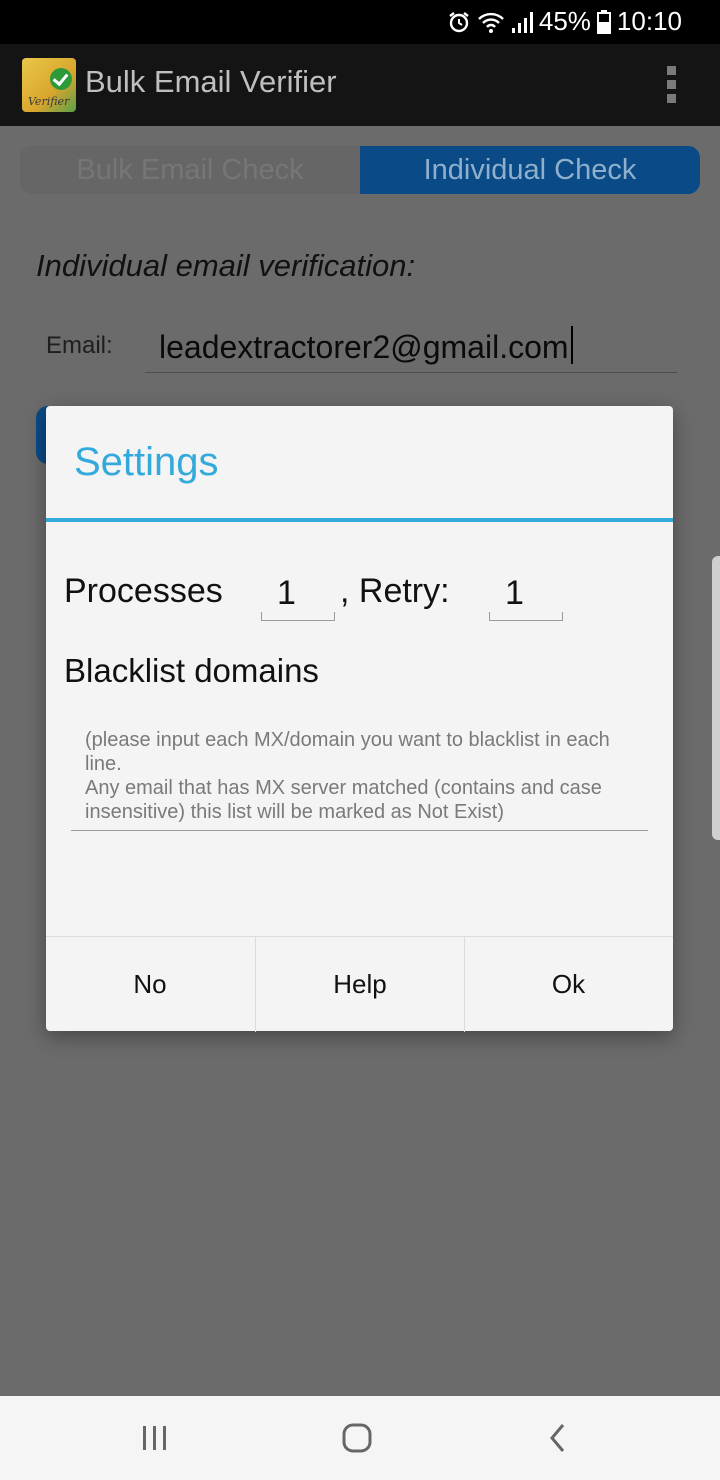 Image resolution: width=720 pixels, height=1480 pixels. Describe the element at coordinates (395, 591) in the screenshot. I see `retry-label: , Retry:` at that location.